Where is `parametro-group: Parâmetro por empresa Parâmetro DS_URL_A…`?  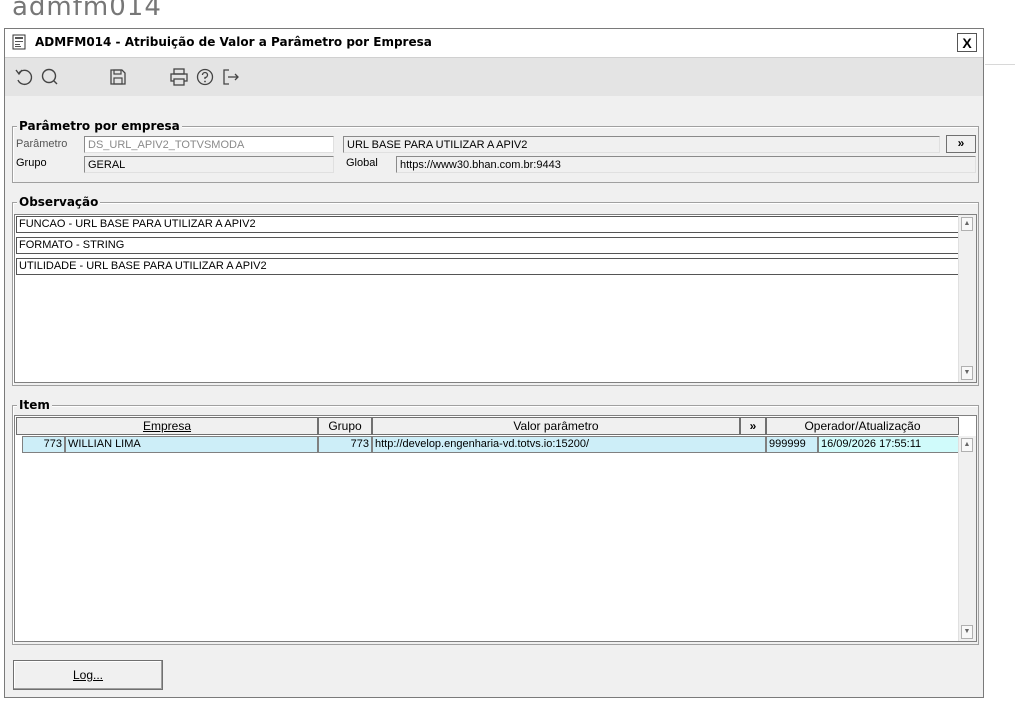
parametro-group: Parâmetro por empresa Parâmetro DS_URL_A… is located at coordinates (495, 151).